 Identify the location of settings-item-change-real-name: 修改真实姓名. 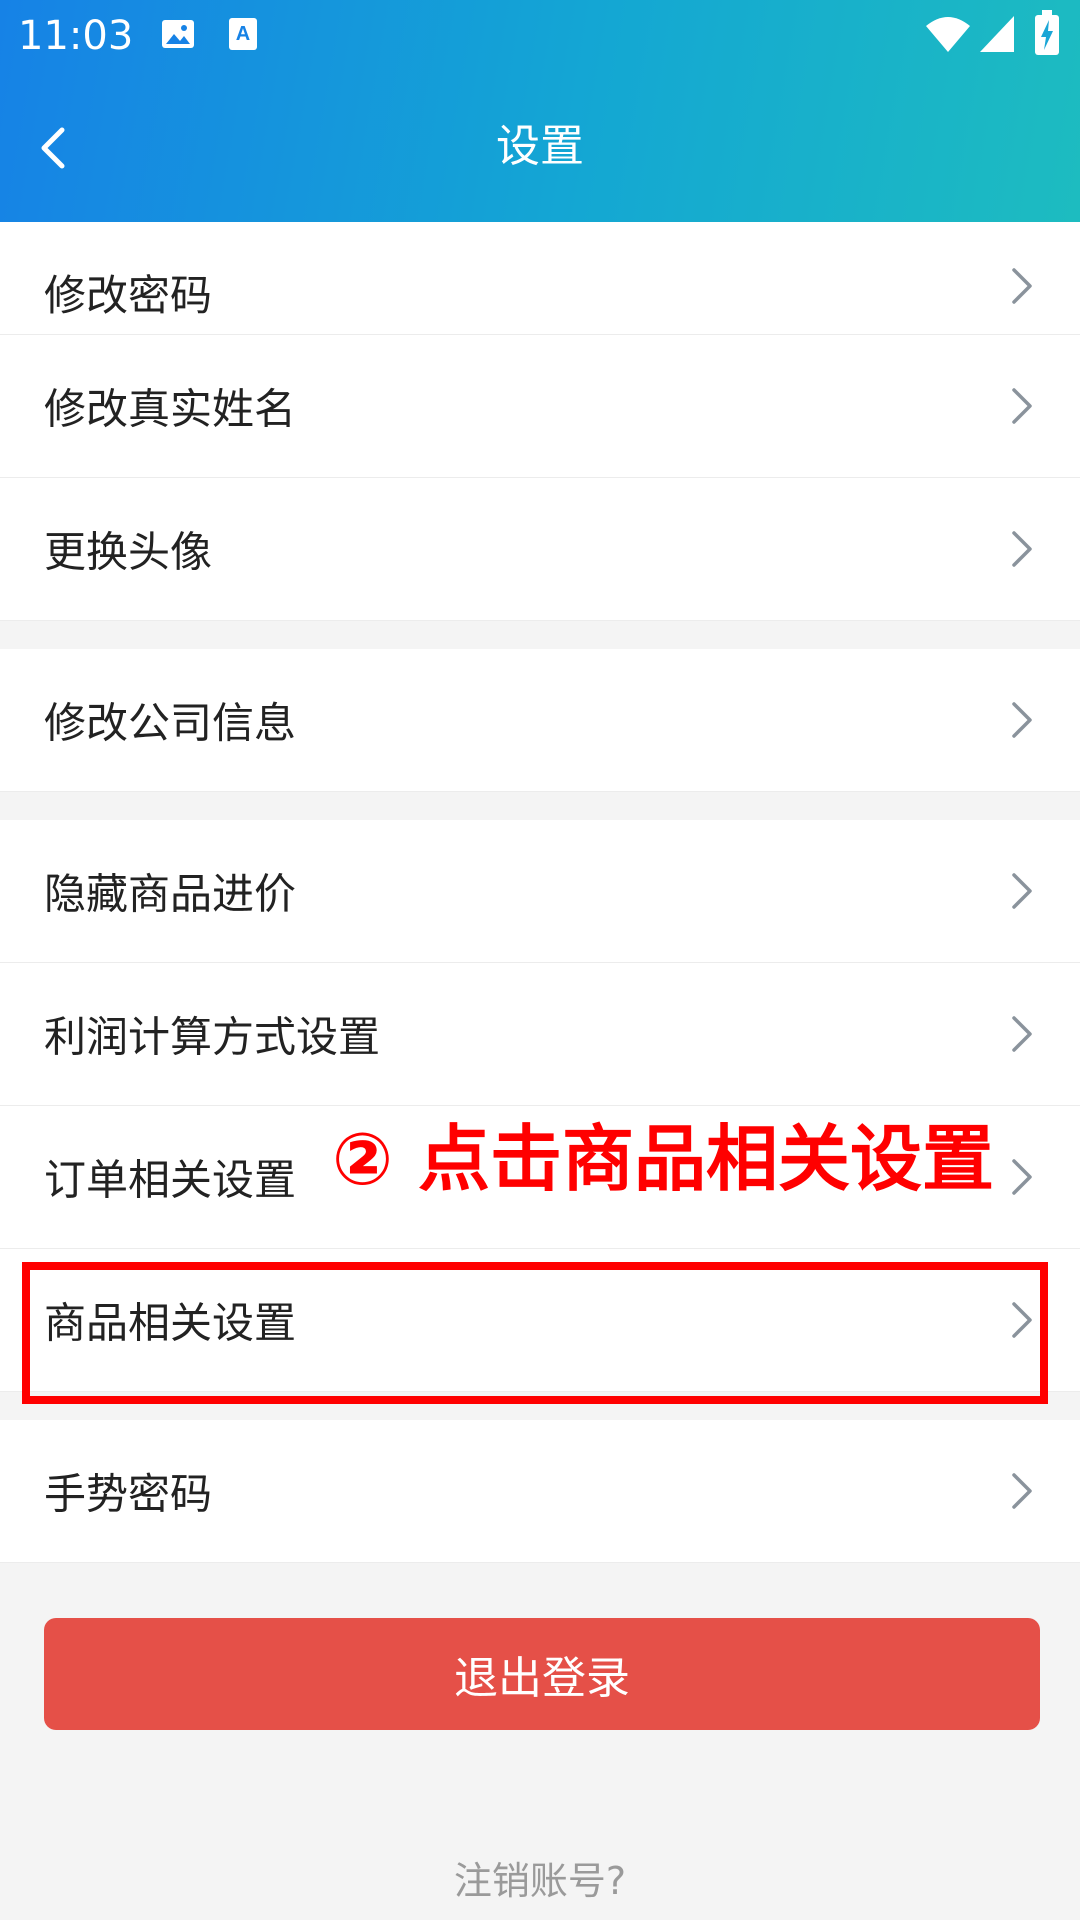
(540, 406).